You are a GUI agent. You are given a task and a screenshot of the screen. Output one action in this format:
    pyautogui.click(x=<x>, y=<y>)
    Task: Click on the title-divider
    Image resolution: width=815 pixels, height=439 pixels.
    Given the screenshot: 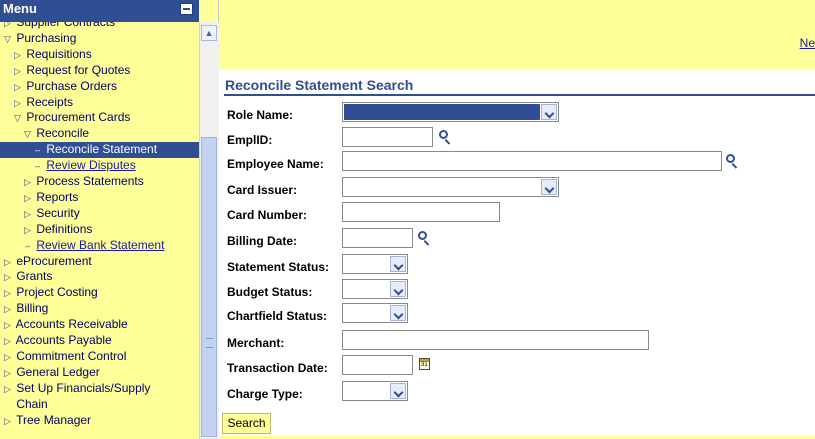 What is the action you would take?
    pyautogui.click(x=519, y=95)
    